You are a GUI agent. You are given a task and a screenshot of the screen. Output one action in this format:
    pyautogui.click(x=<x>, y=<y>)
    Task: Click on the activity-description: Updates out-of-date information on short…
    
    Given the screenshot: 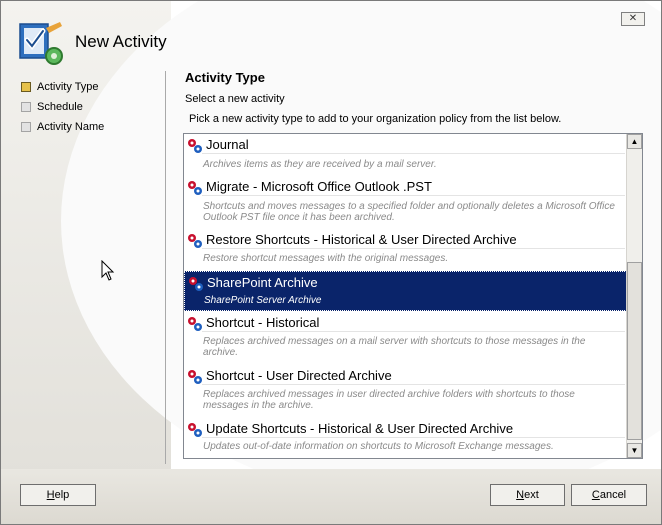 What is the action you would take?
    pyautogui.click(x=378, y=446)
    